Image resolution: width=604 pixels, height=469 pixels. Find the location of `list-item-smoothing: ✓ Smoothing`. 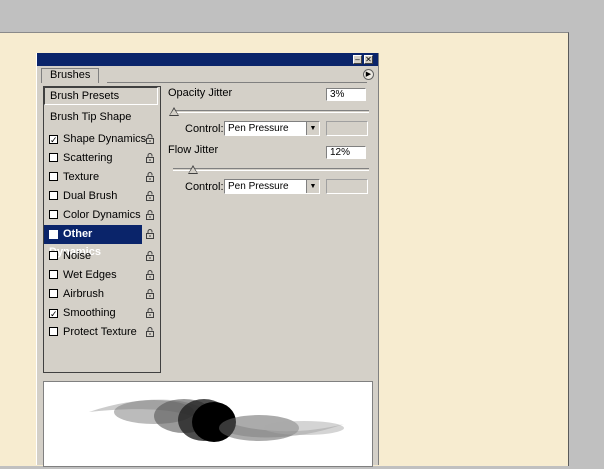

list-item-smoothing: ✓ Smoothing is located at coordinates (102, 313).